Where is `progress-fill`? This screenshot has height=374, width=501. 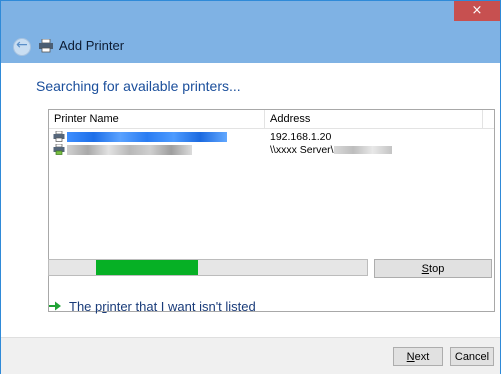 progress-fill is located at coordinates (147, 267).